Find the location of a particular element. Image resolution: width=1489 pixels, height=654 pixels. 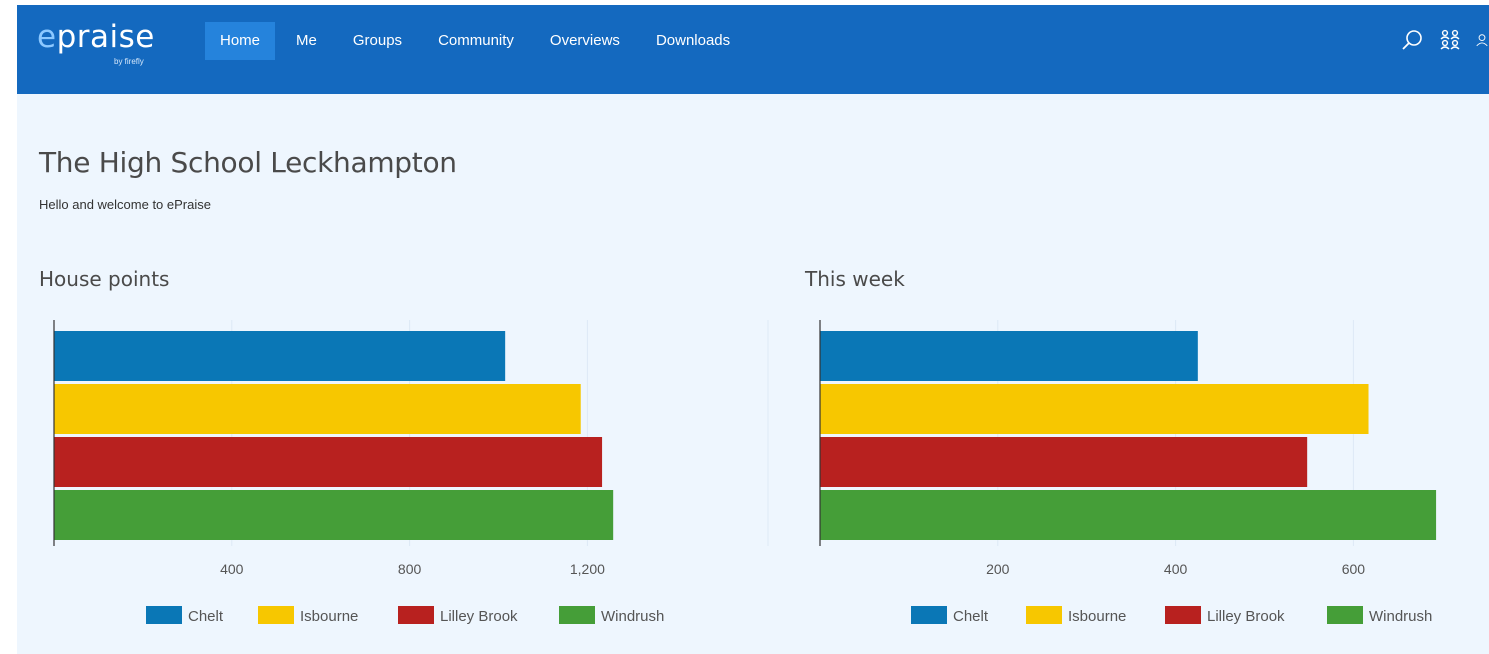

this-week-legend-label: Windrush is located at coordinates (1400, 616).